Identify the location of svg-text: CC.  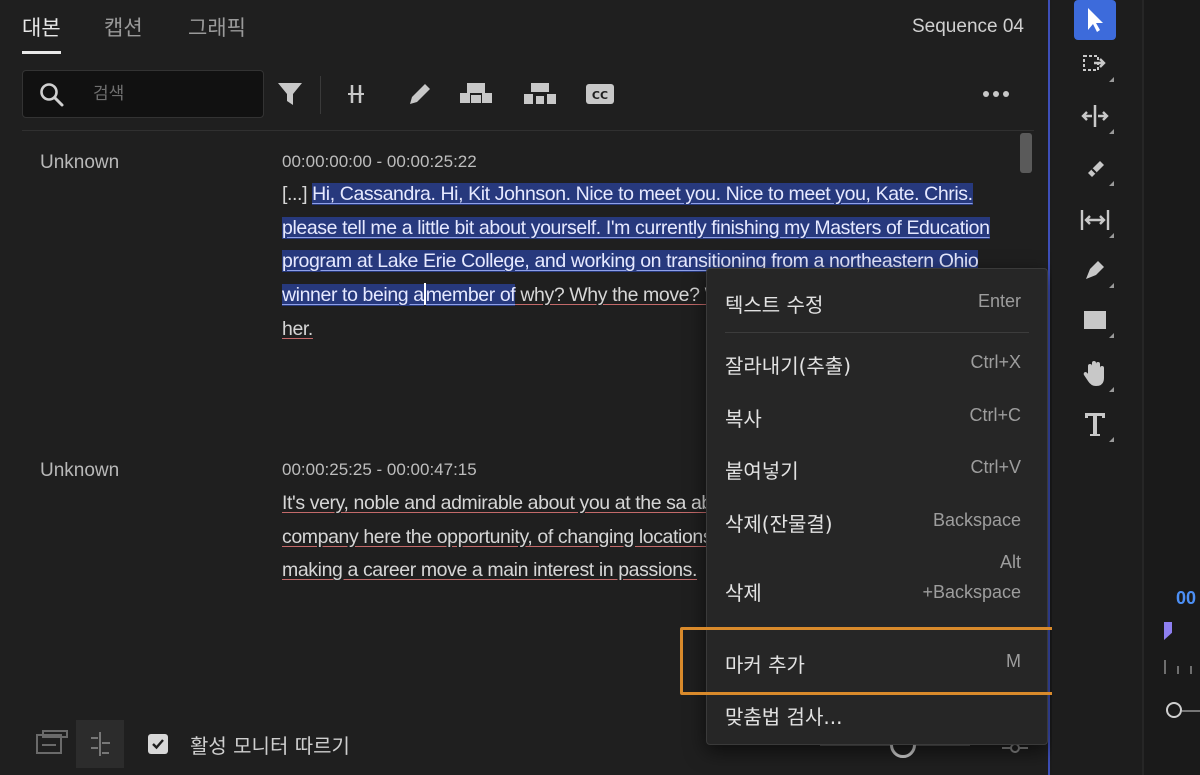
(600, 95).